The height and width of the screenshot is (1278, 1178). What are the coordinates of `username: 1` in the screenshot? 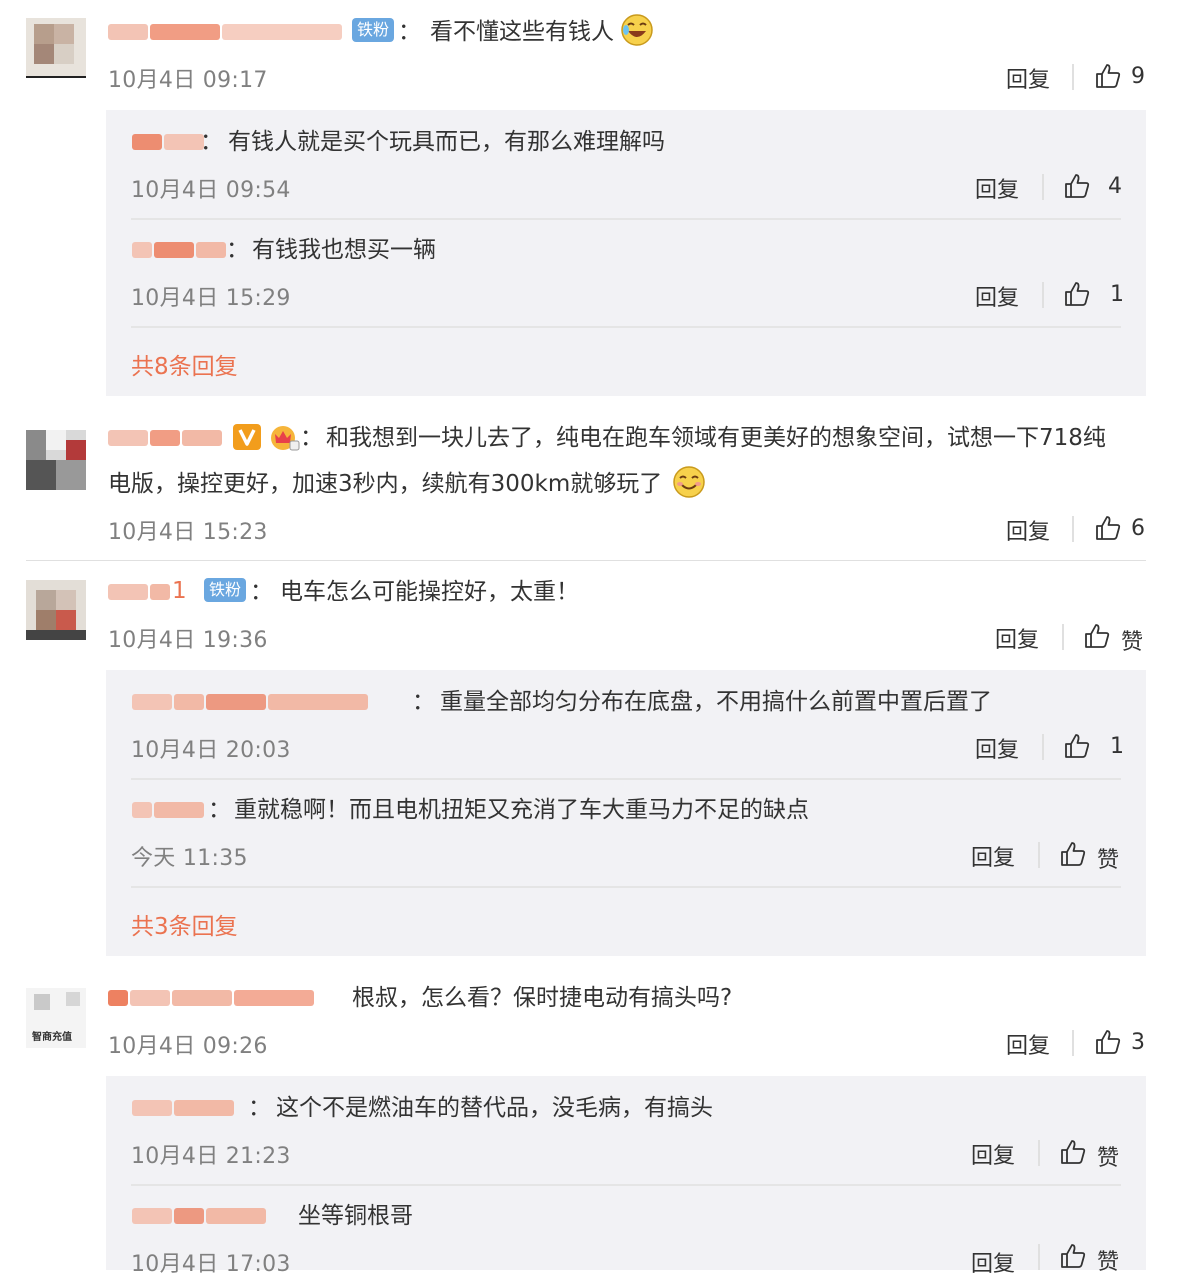 It's located at (147, 593).